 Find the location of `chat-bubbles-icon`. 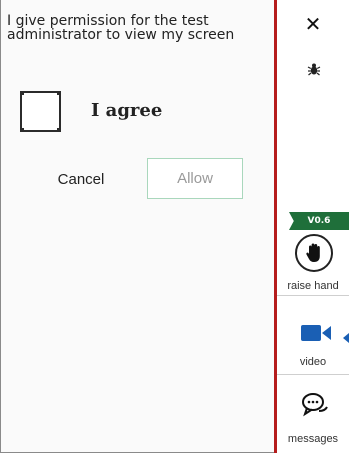

chat-bubbles-icon is located at coordinates (315, 405).